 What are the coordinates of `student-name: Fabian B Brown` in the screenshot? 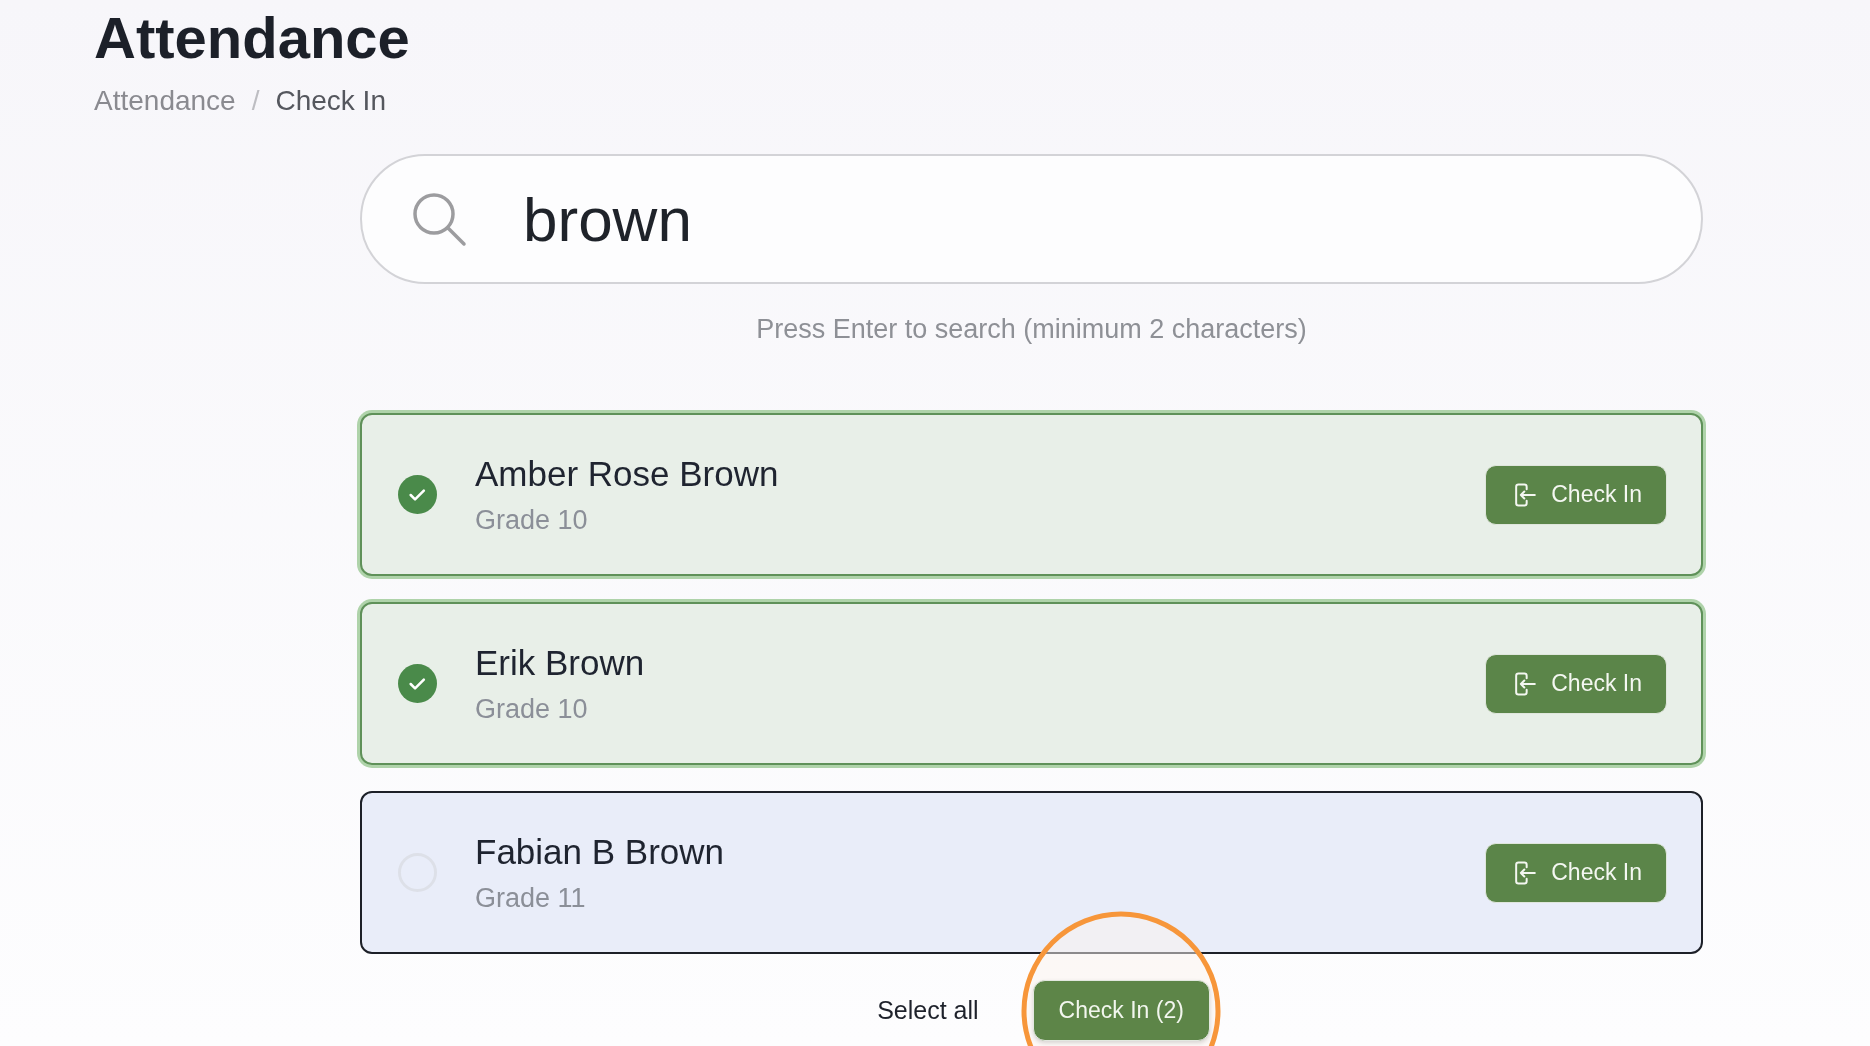 It's located at (600, 851).